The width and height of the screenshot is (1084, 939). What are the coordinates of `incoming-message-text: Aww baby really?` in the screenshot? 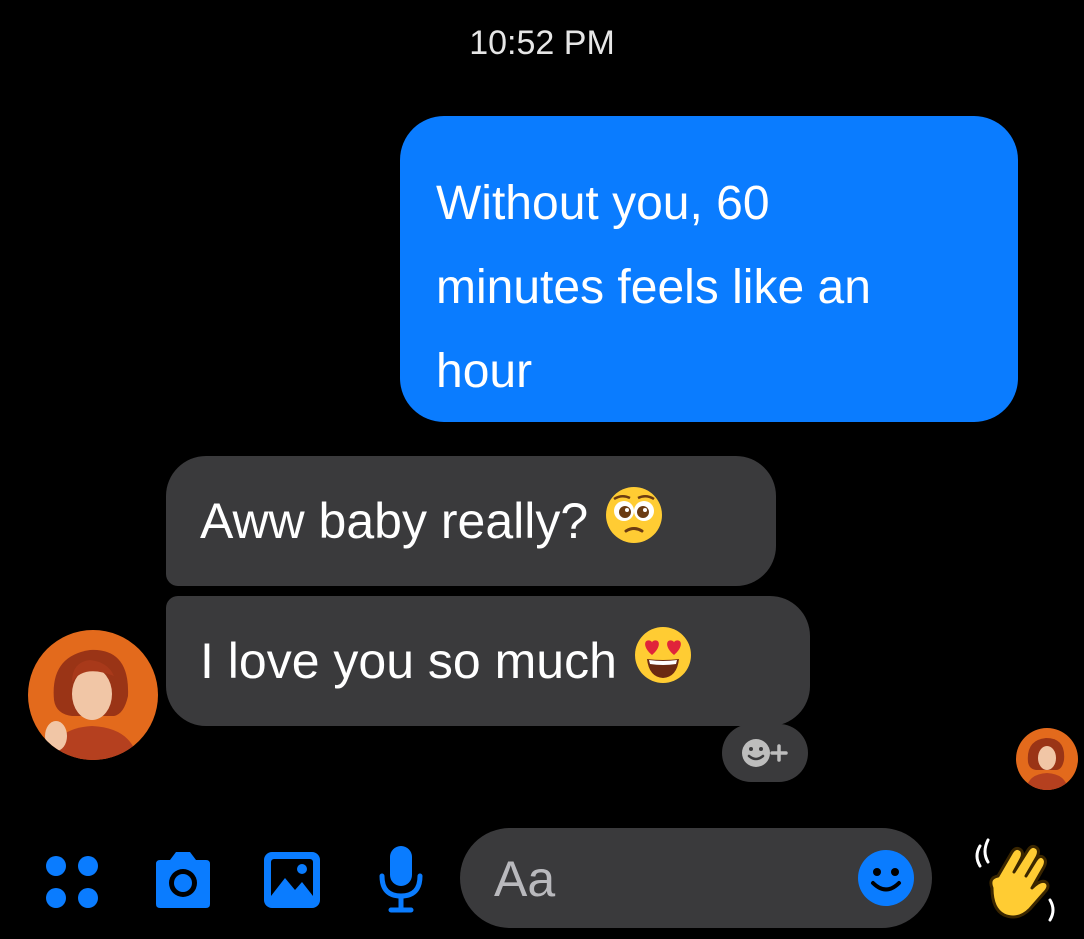 It's located at (394, 521).